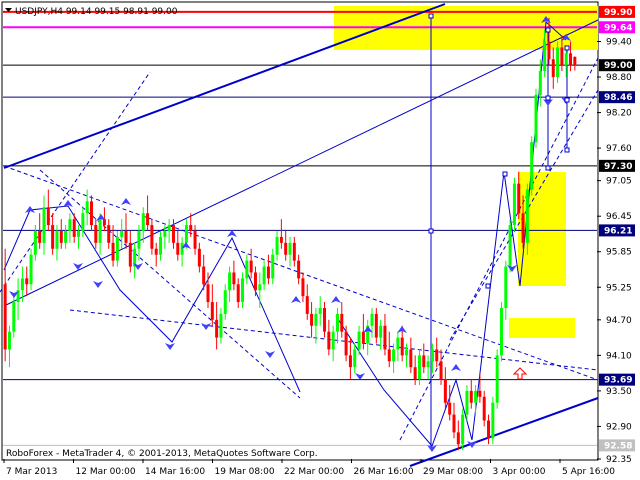  I want to click on time-tick-label: 12 Mar 00:00, so click(106, 472).